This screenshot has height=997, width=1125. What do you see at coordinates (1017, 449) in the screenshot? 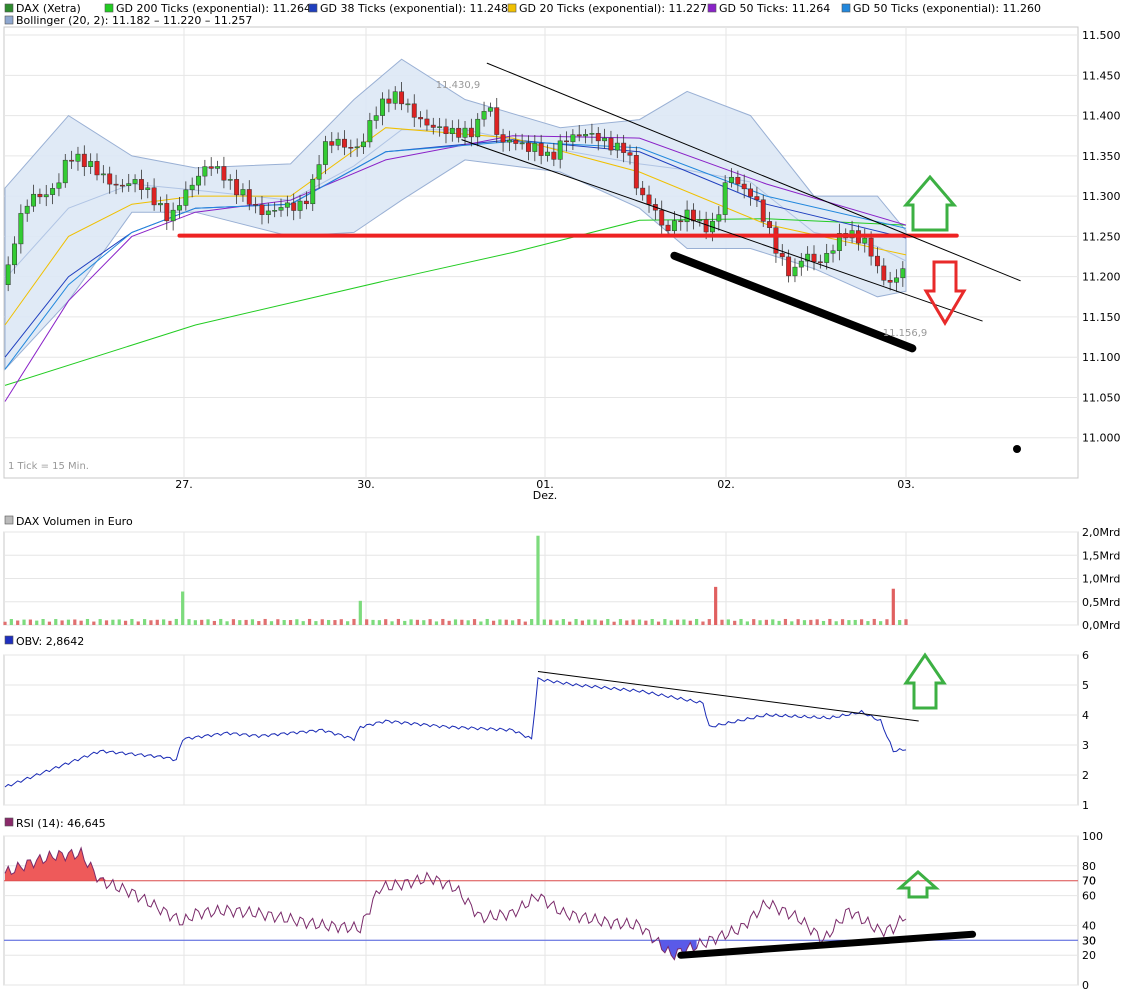
I see `dot-marker` at bounding box center [1017, 449].